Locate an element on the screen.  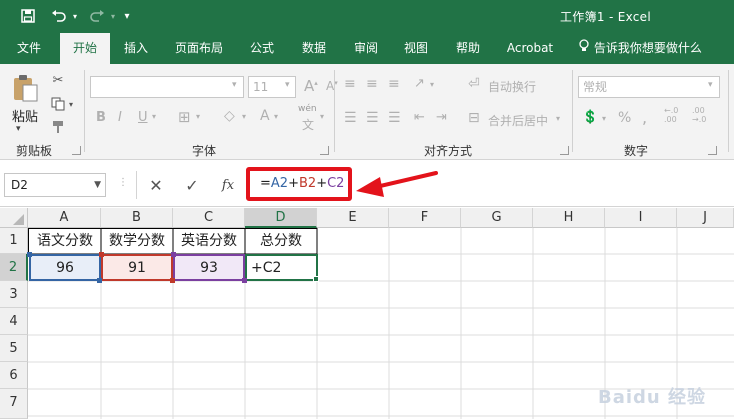
clipboard-launcher-icon is located at coordinates (76, 150).